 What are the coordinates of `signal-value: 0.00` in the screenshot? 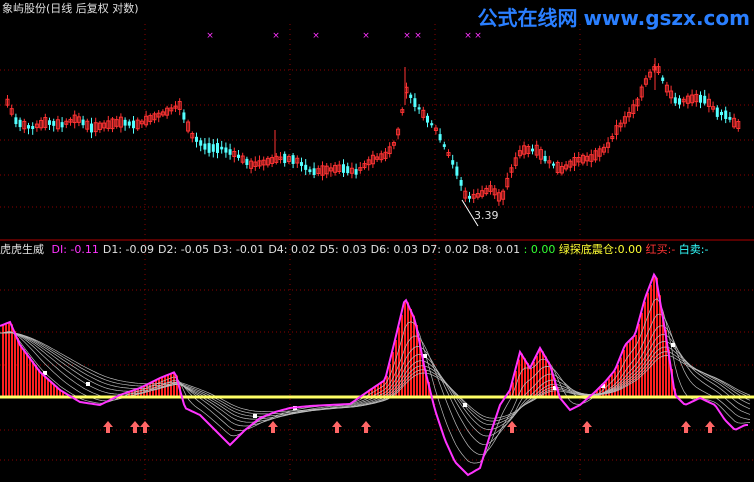 It's located at (630, 249).